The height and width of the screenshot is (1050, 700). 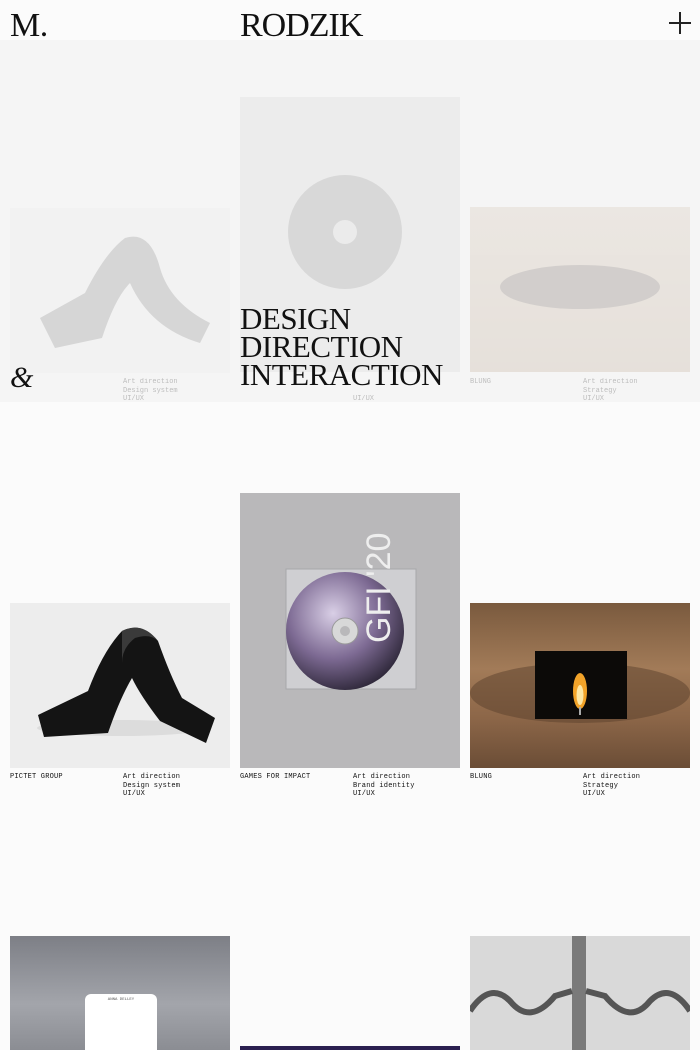 I want to click on cd-label-text: GFI '20, so click(x=379, y=588).